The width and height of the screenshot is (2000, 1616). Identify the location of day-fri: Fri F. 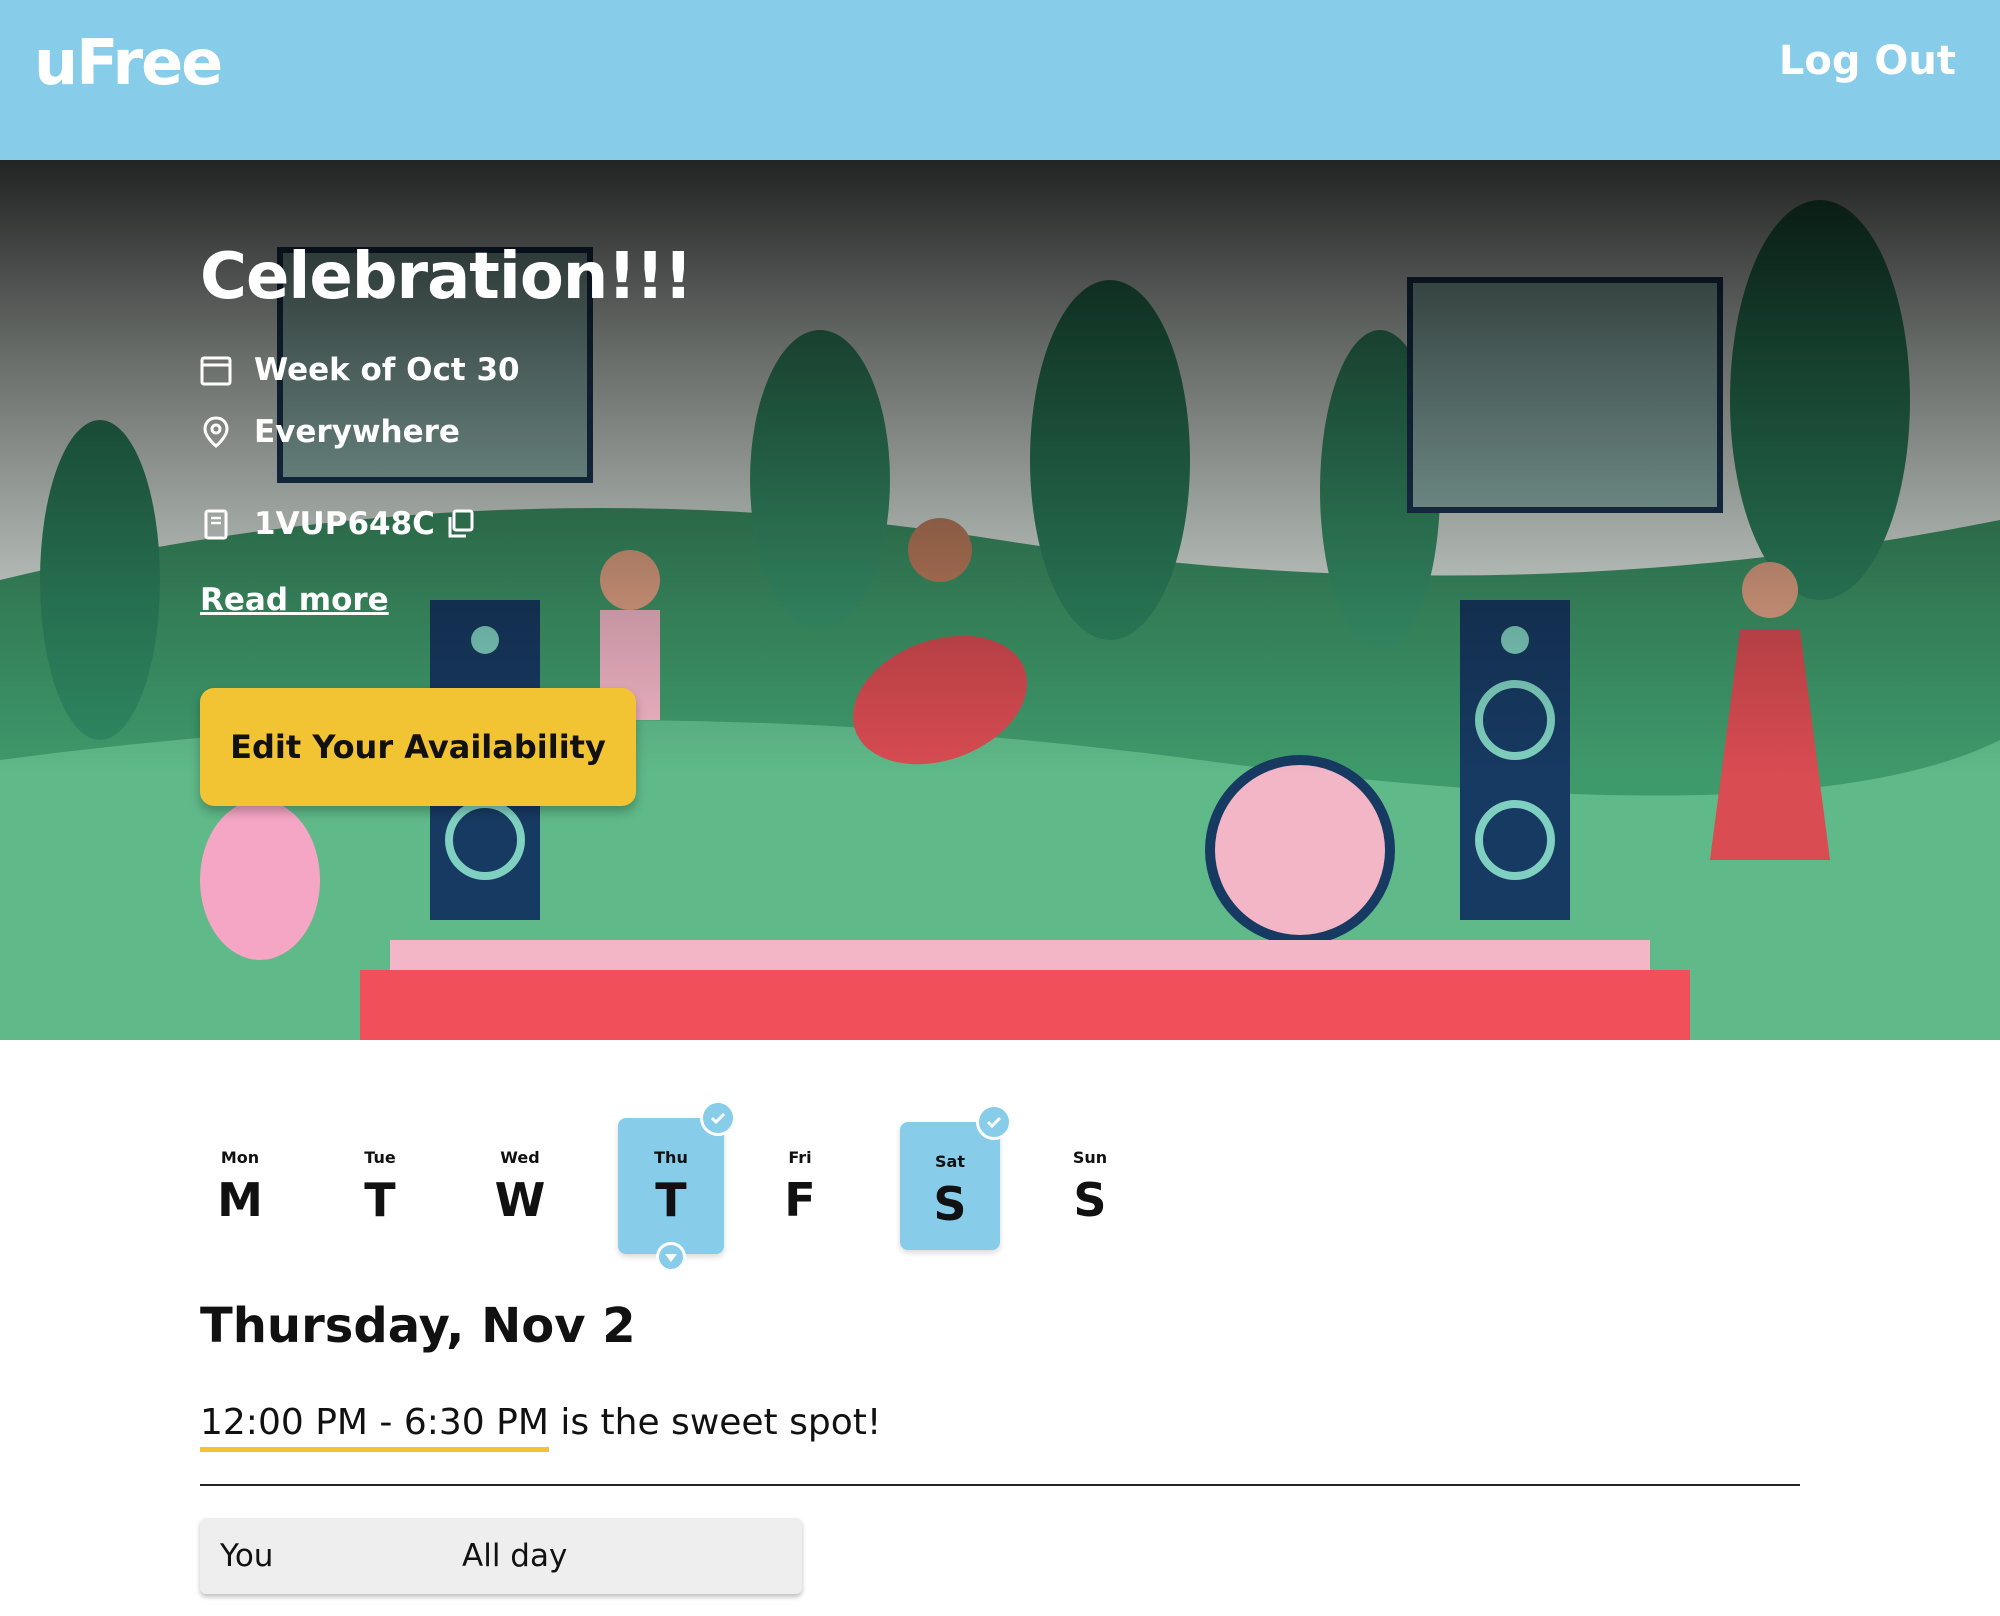
(800, 1182).